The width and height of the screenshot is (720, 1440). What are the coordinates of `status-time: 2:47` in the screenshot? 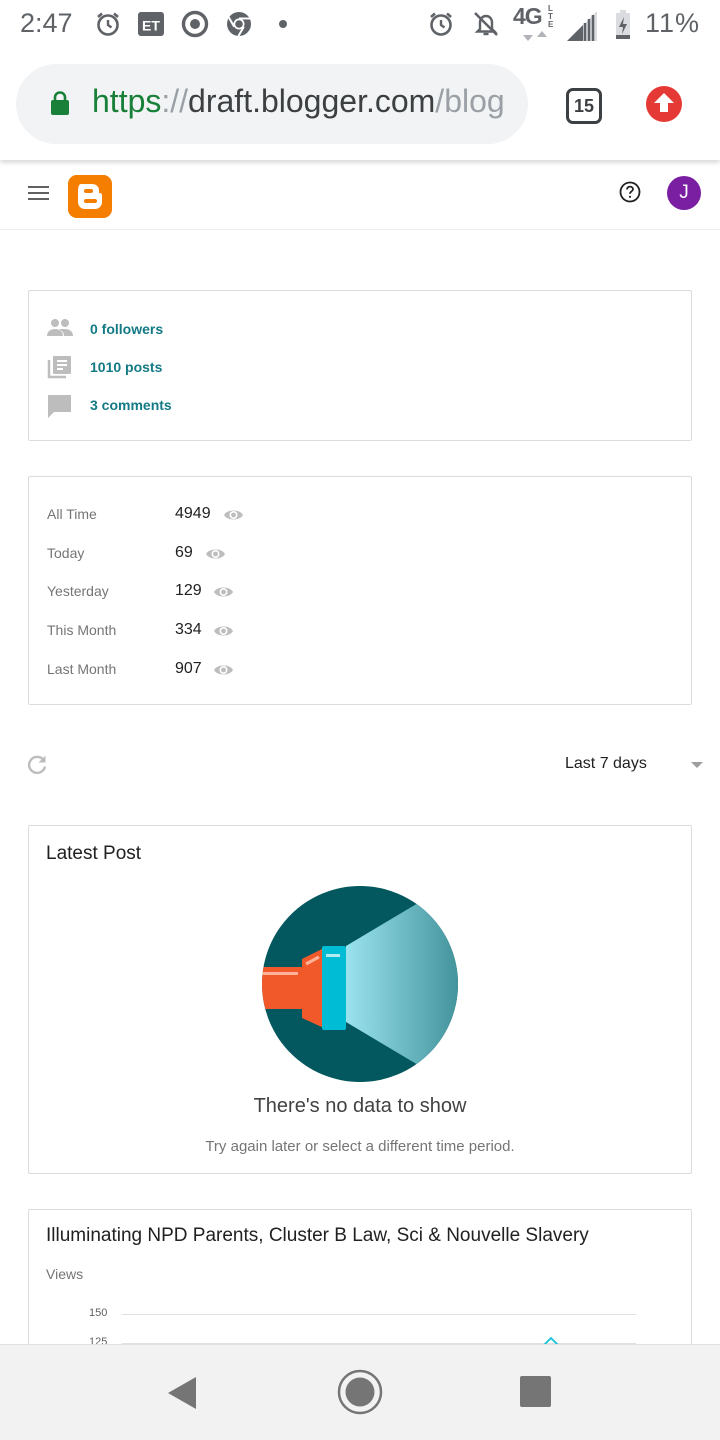 It's located at (46, 23).